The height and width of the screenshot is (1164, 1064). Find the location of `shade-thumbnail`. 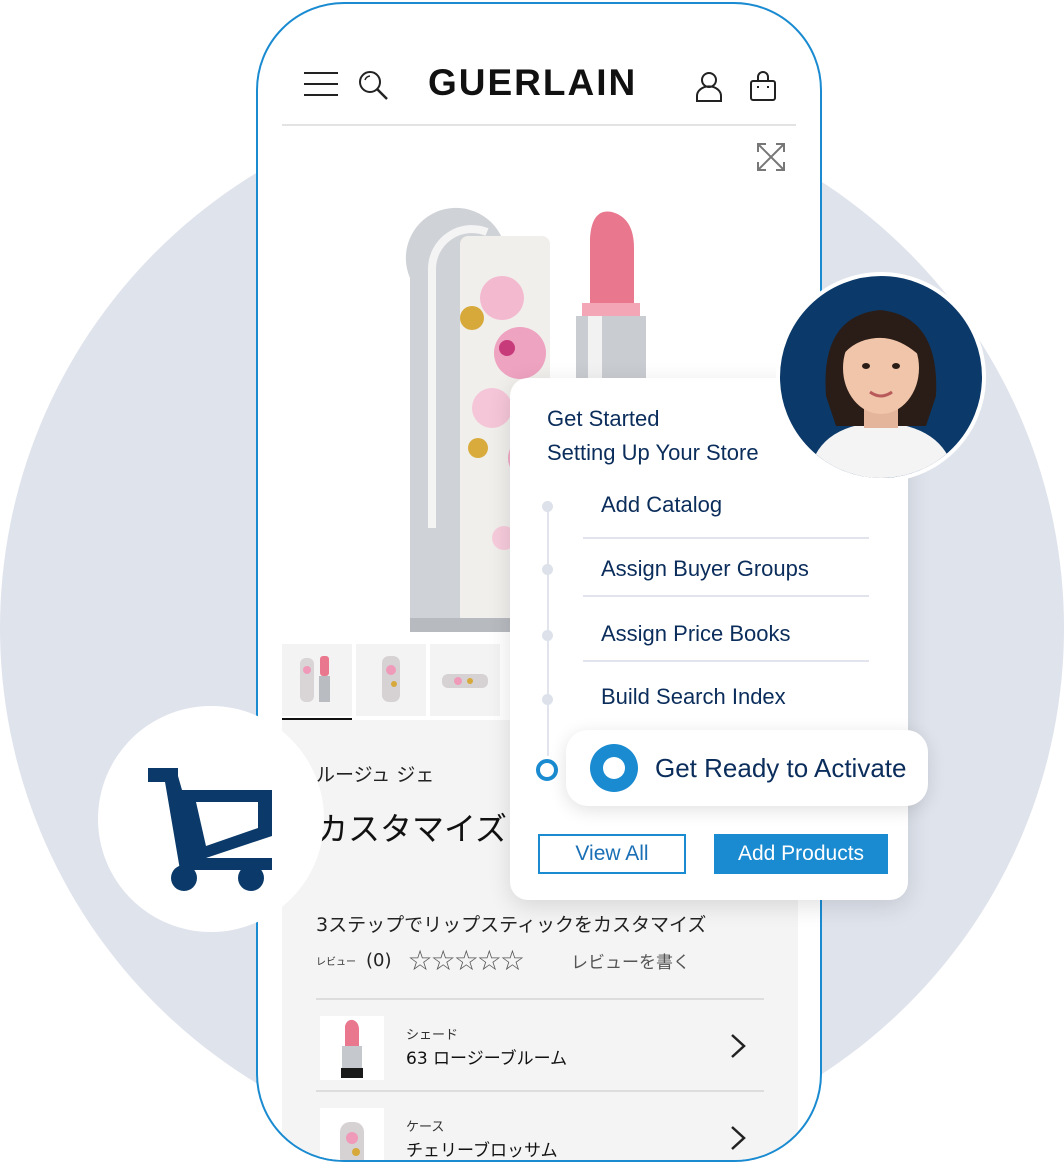

shade-thumbnail is located at coordinates (352, 1048).